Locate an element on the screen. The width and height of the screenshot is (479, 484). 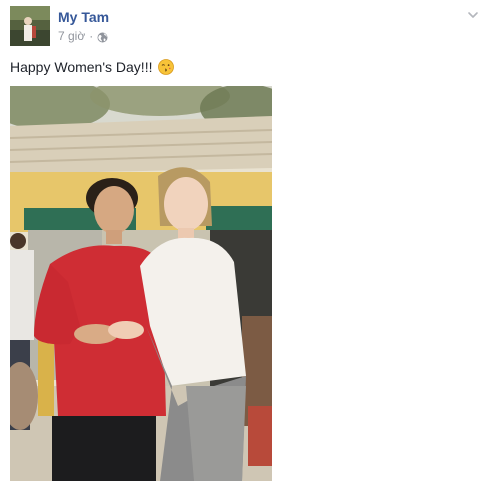
author-name: My Tam is located at coordinates (83, 17).